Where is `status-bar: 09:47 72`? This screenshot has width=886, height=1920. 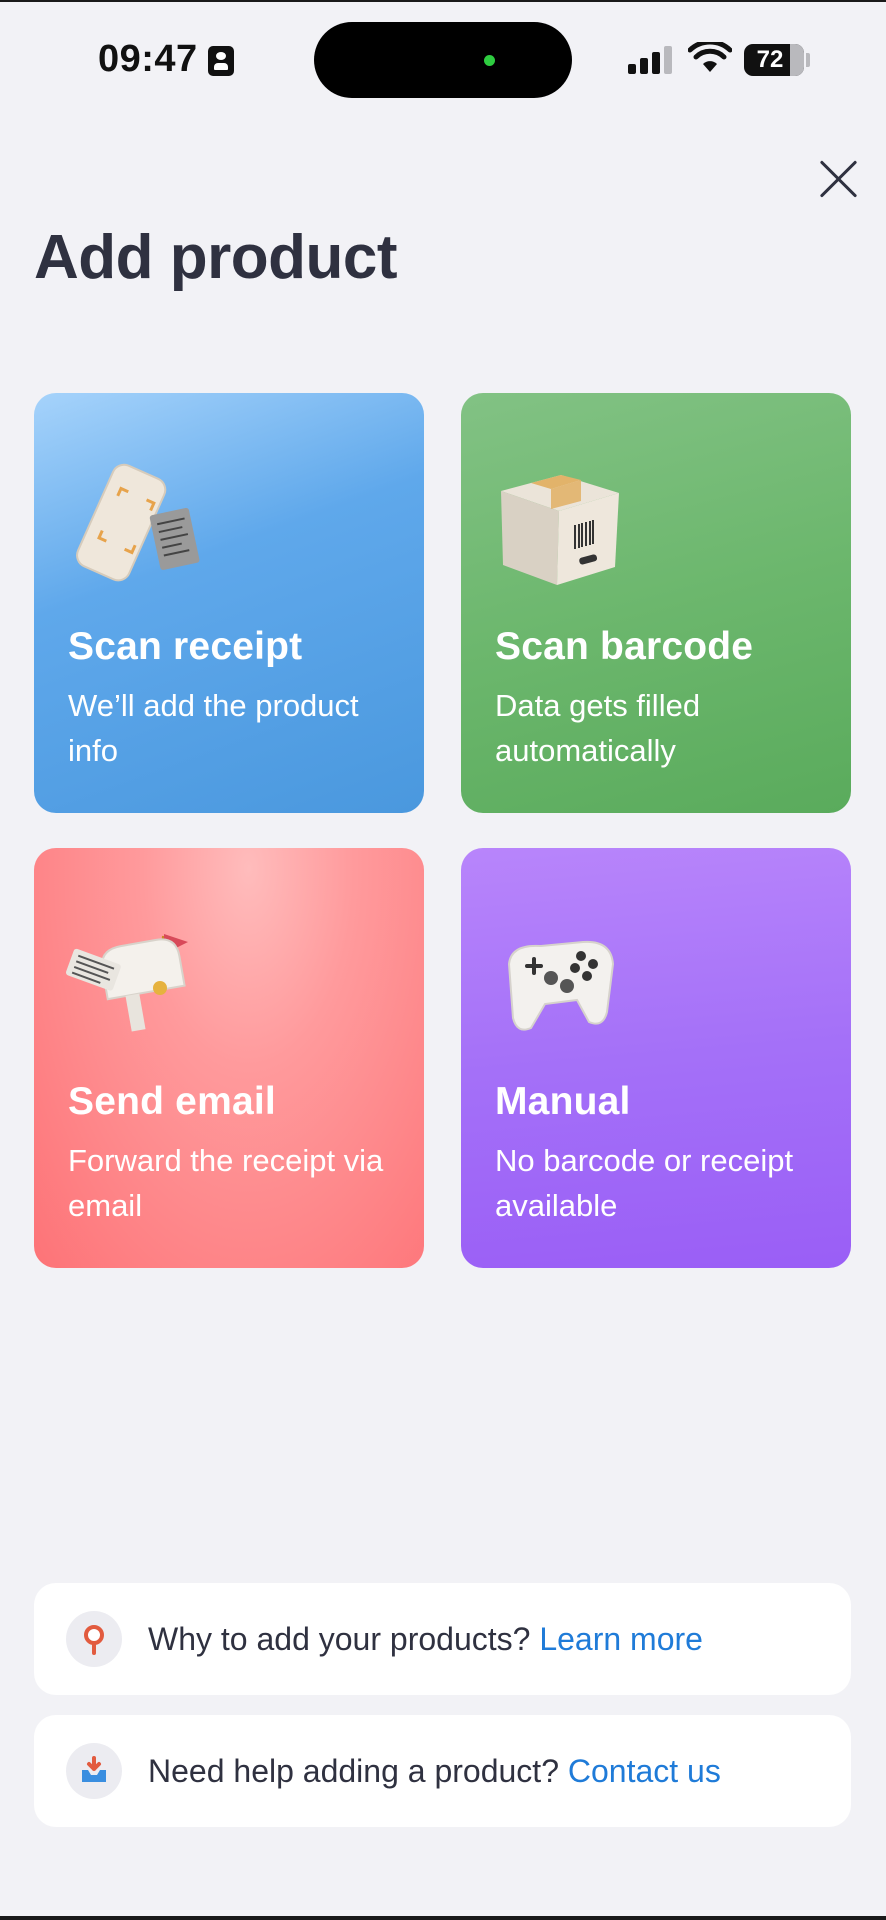
status-bar: 09:47 72 is located at coordinates (443, 55).